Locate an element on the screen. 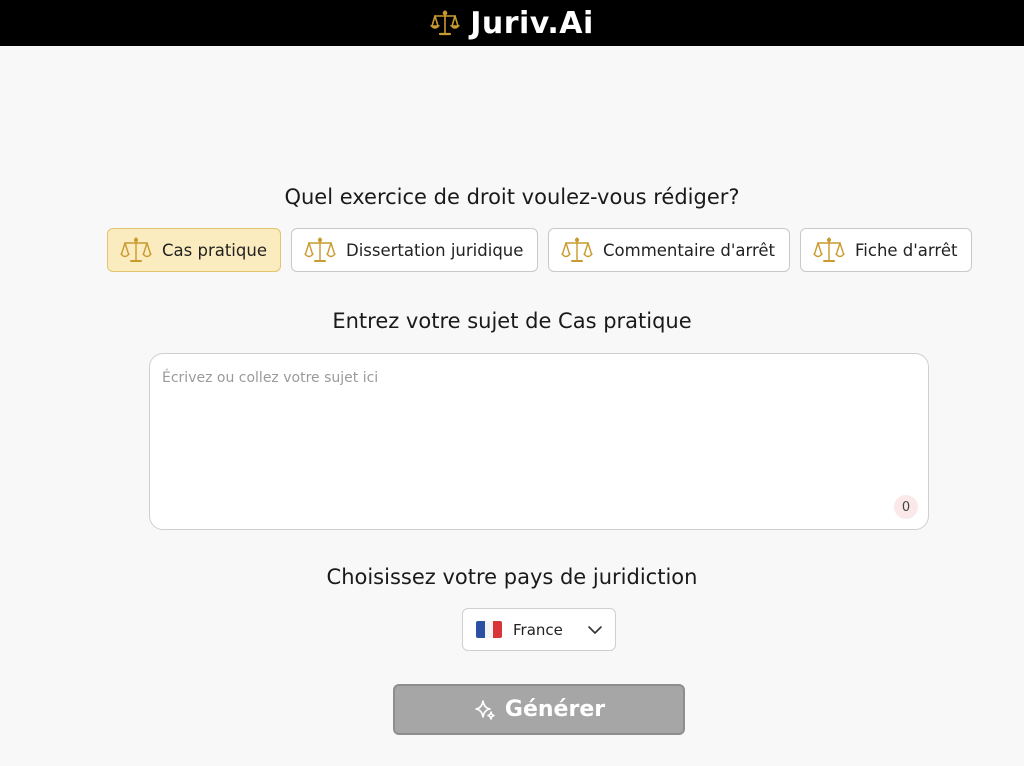  tab-label: Commentaire d'arrêt is located at coordinates (689, 250).